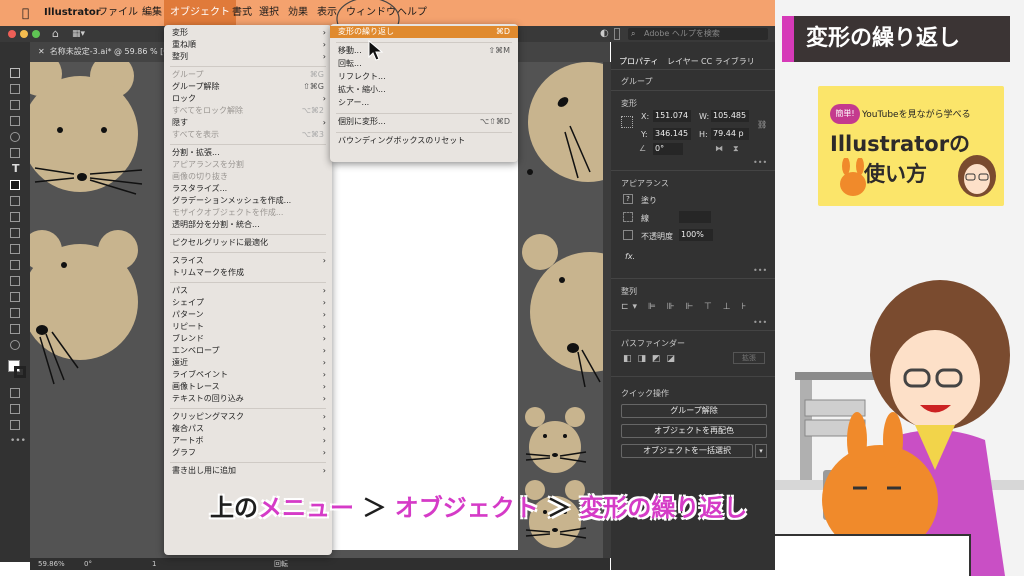 The image size is (1024, 576). I want to click on menu-object: オブジェクト, so click(200, 13).